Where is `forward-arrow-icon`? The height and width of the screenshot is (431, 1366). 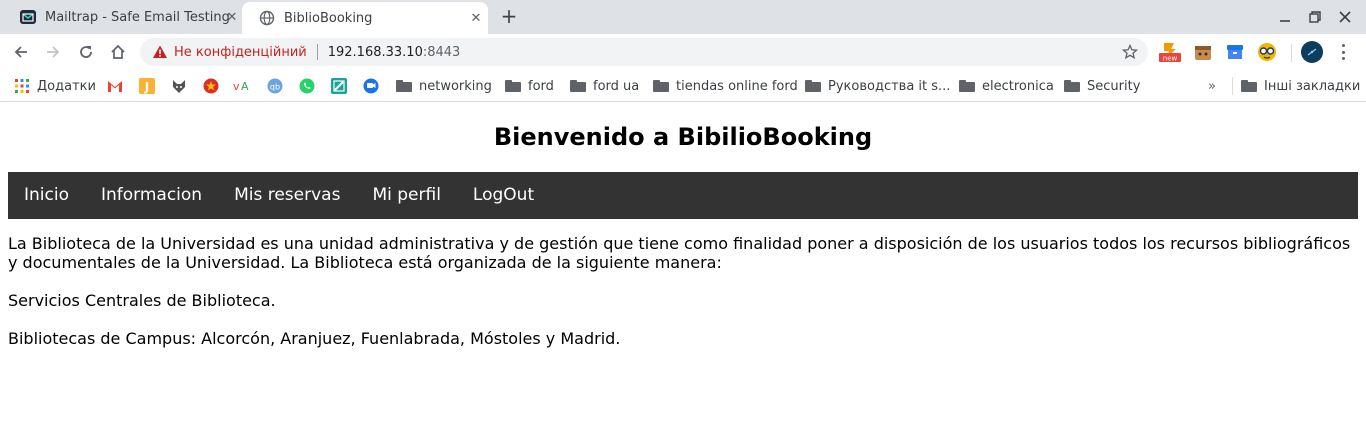 forward-arrow-icon is located at coordinates (53, 52).